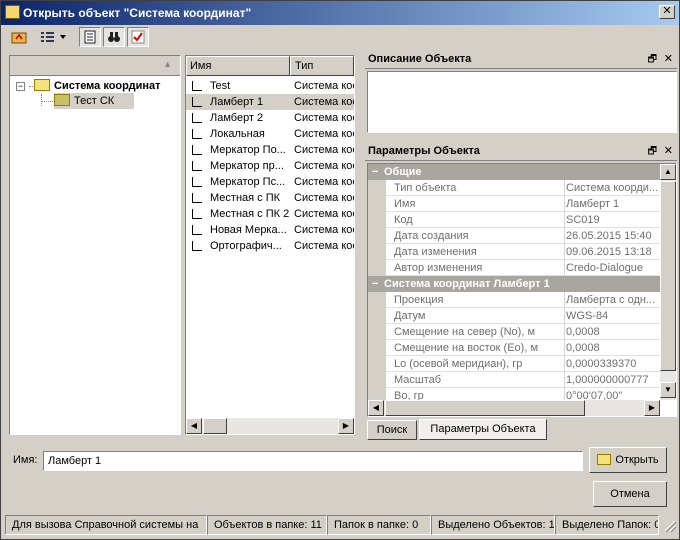 The width and height of the screenshot is (680, 540). Describe the element at coordinates (270, 134) in the screenshot. I see `list-item: Локальная Система коорд` at that location.